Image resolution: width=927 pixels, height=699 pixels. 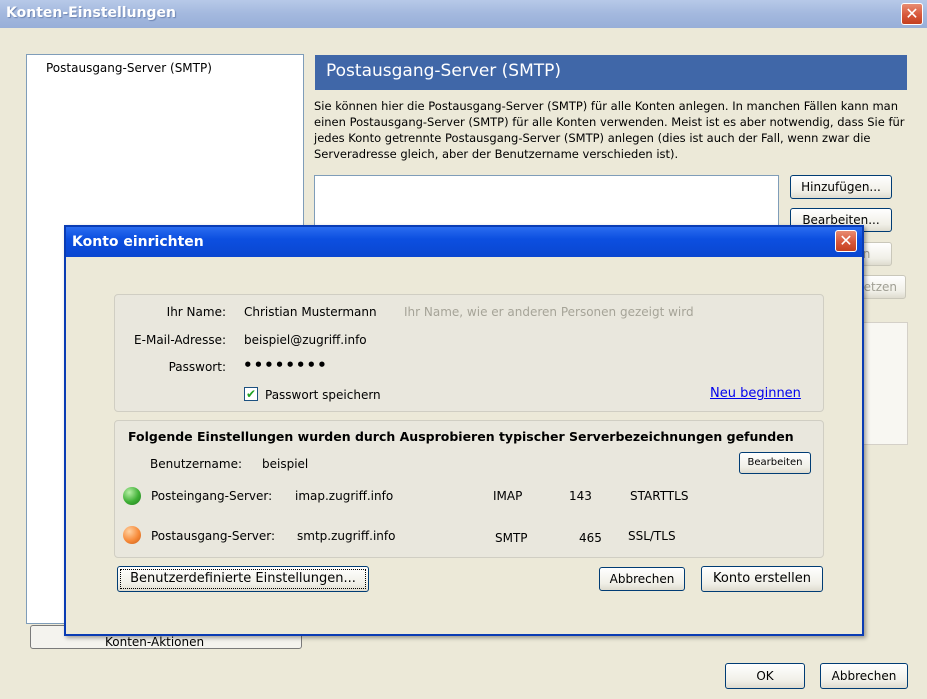 I want to click on window-title: Konten-Einstellungen, so click(x=91, y=13).